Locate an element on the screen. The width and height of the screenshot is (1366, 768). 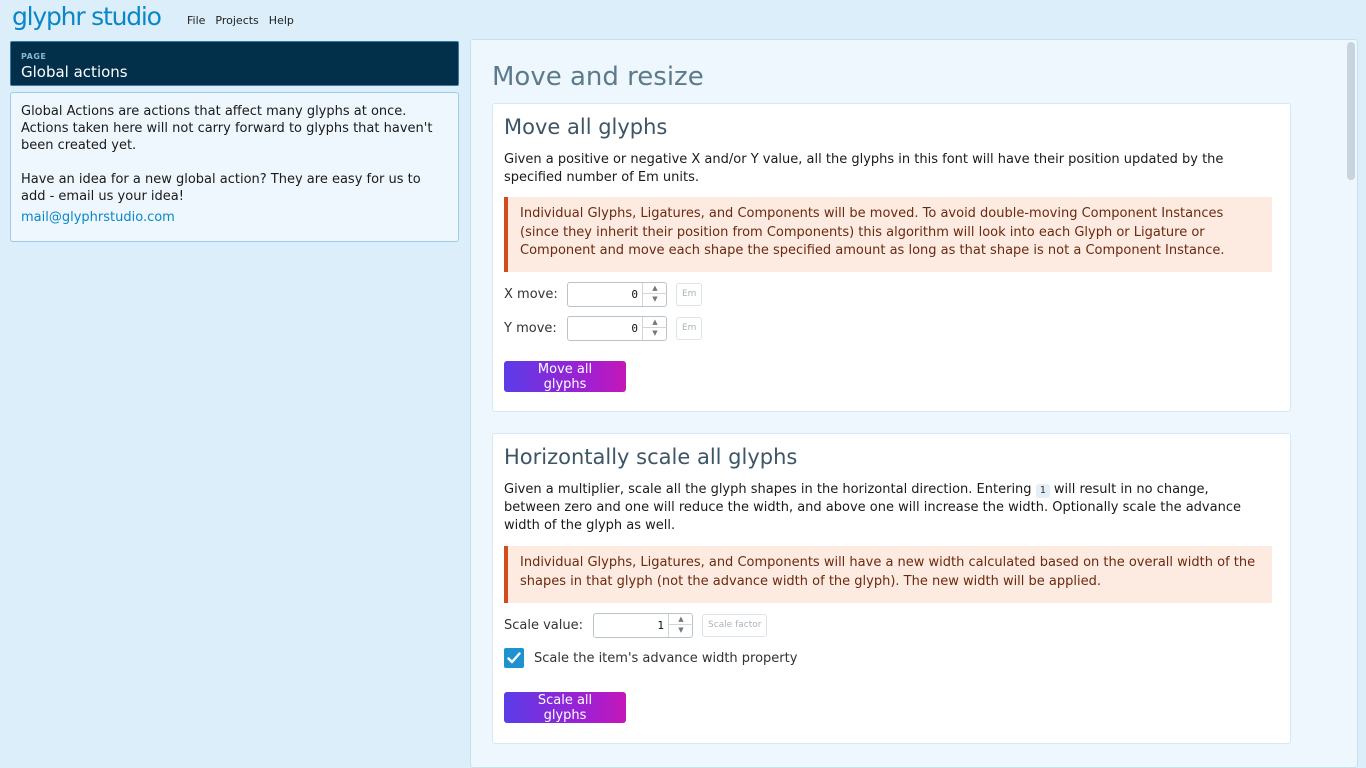
scale-value-stepper: ▲ ▼ is located at coordinates (680, 625).